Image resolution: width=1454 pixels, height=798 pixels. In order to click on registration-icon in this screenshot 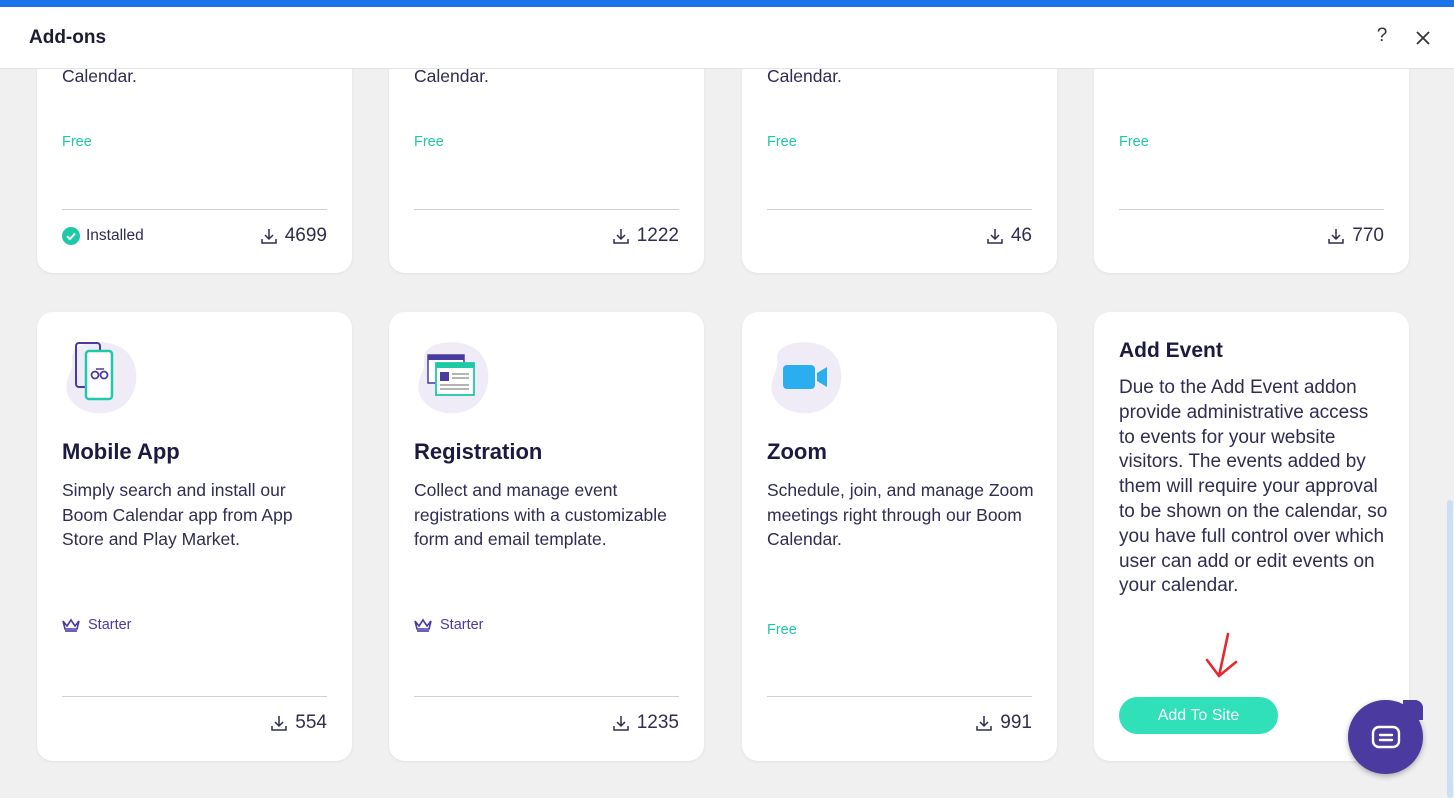, I will do `click(453, 378)`.